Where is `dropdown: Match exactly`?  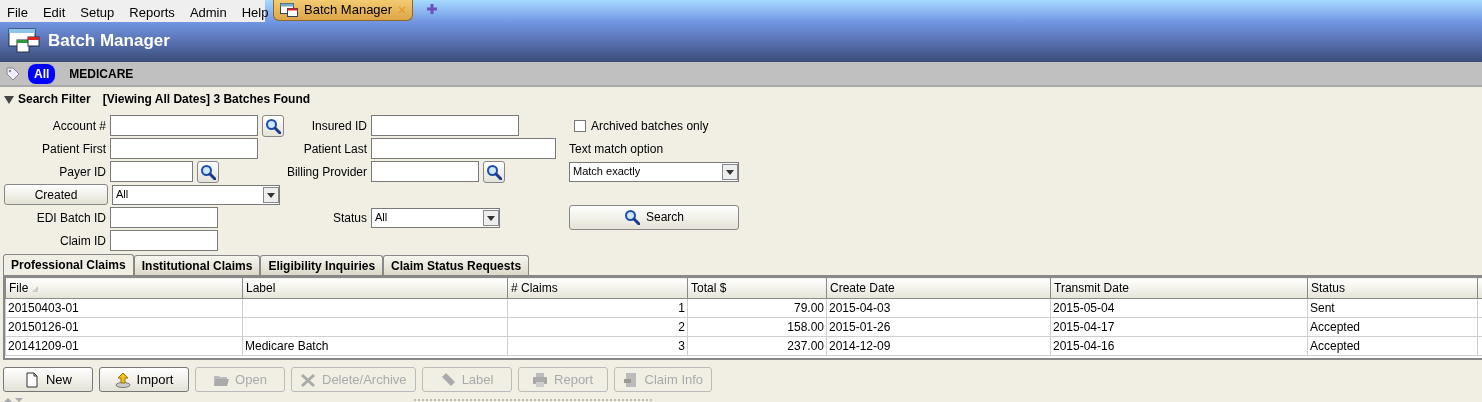
dropdown: Match exactly is located at coordinates (654, 171).